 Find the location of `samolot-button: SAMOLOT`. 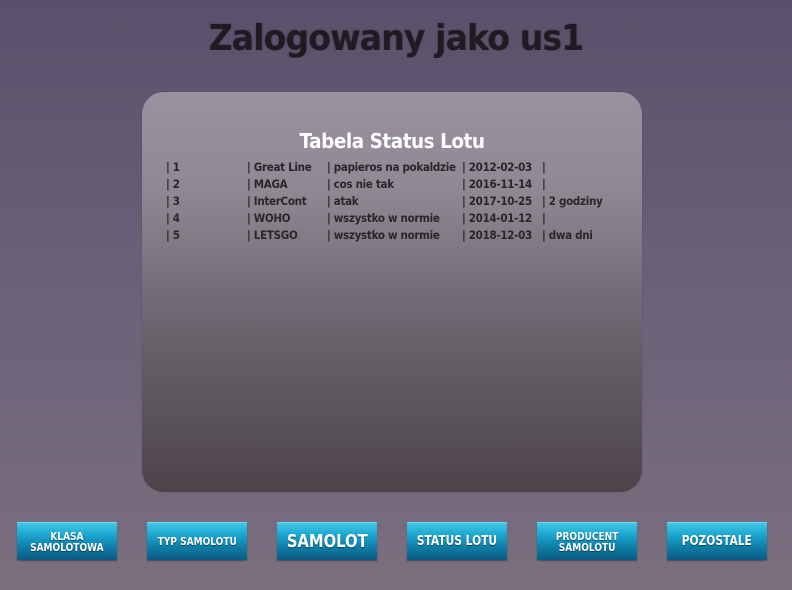

samolot-button: SAMOLOT is located at coordinates (327, 541).